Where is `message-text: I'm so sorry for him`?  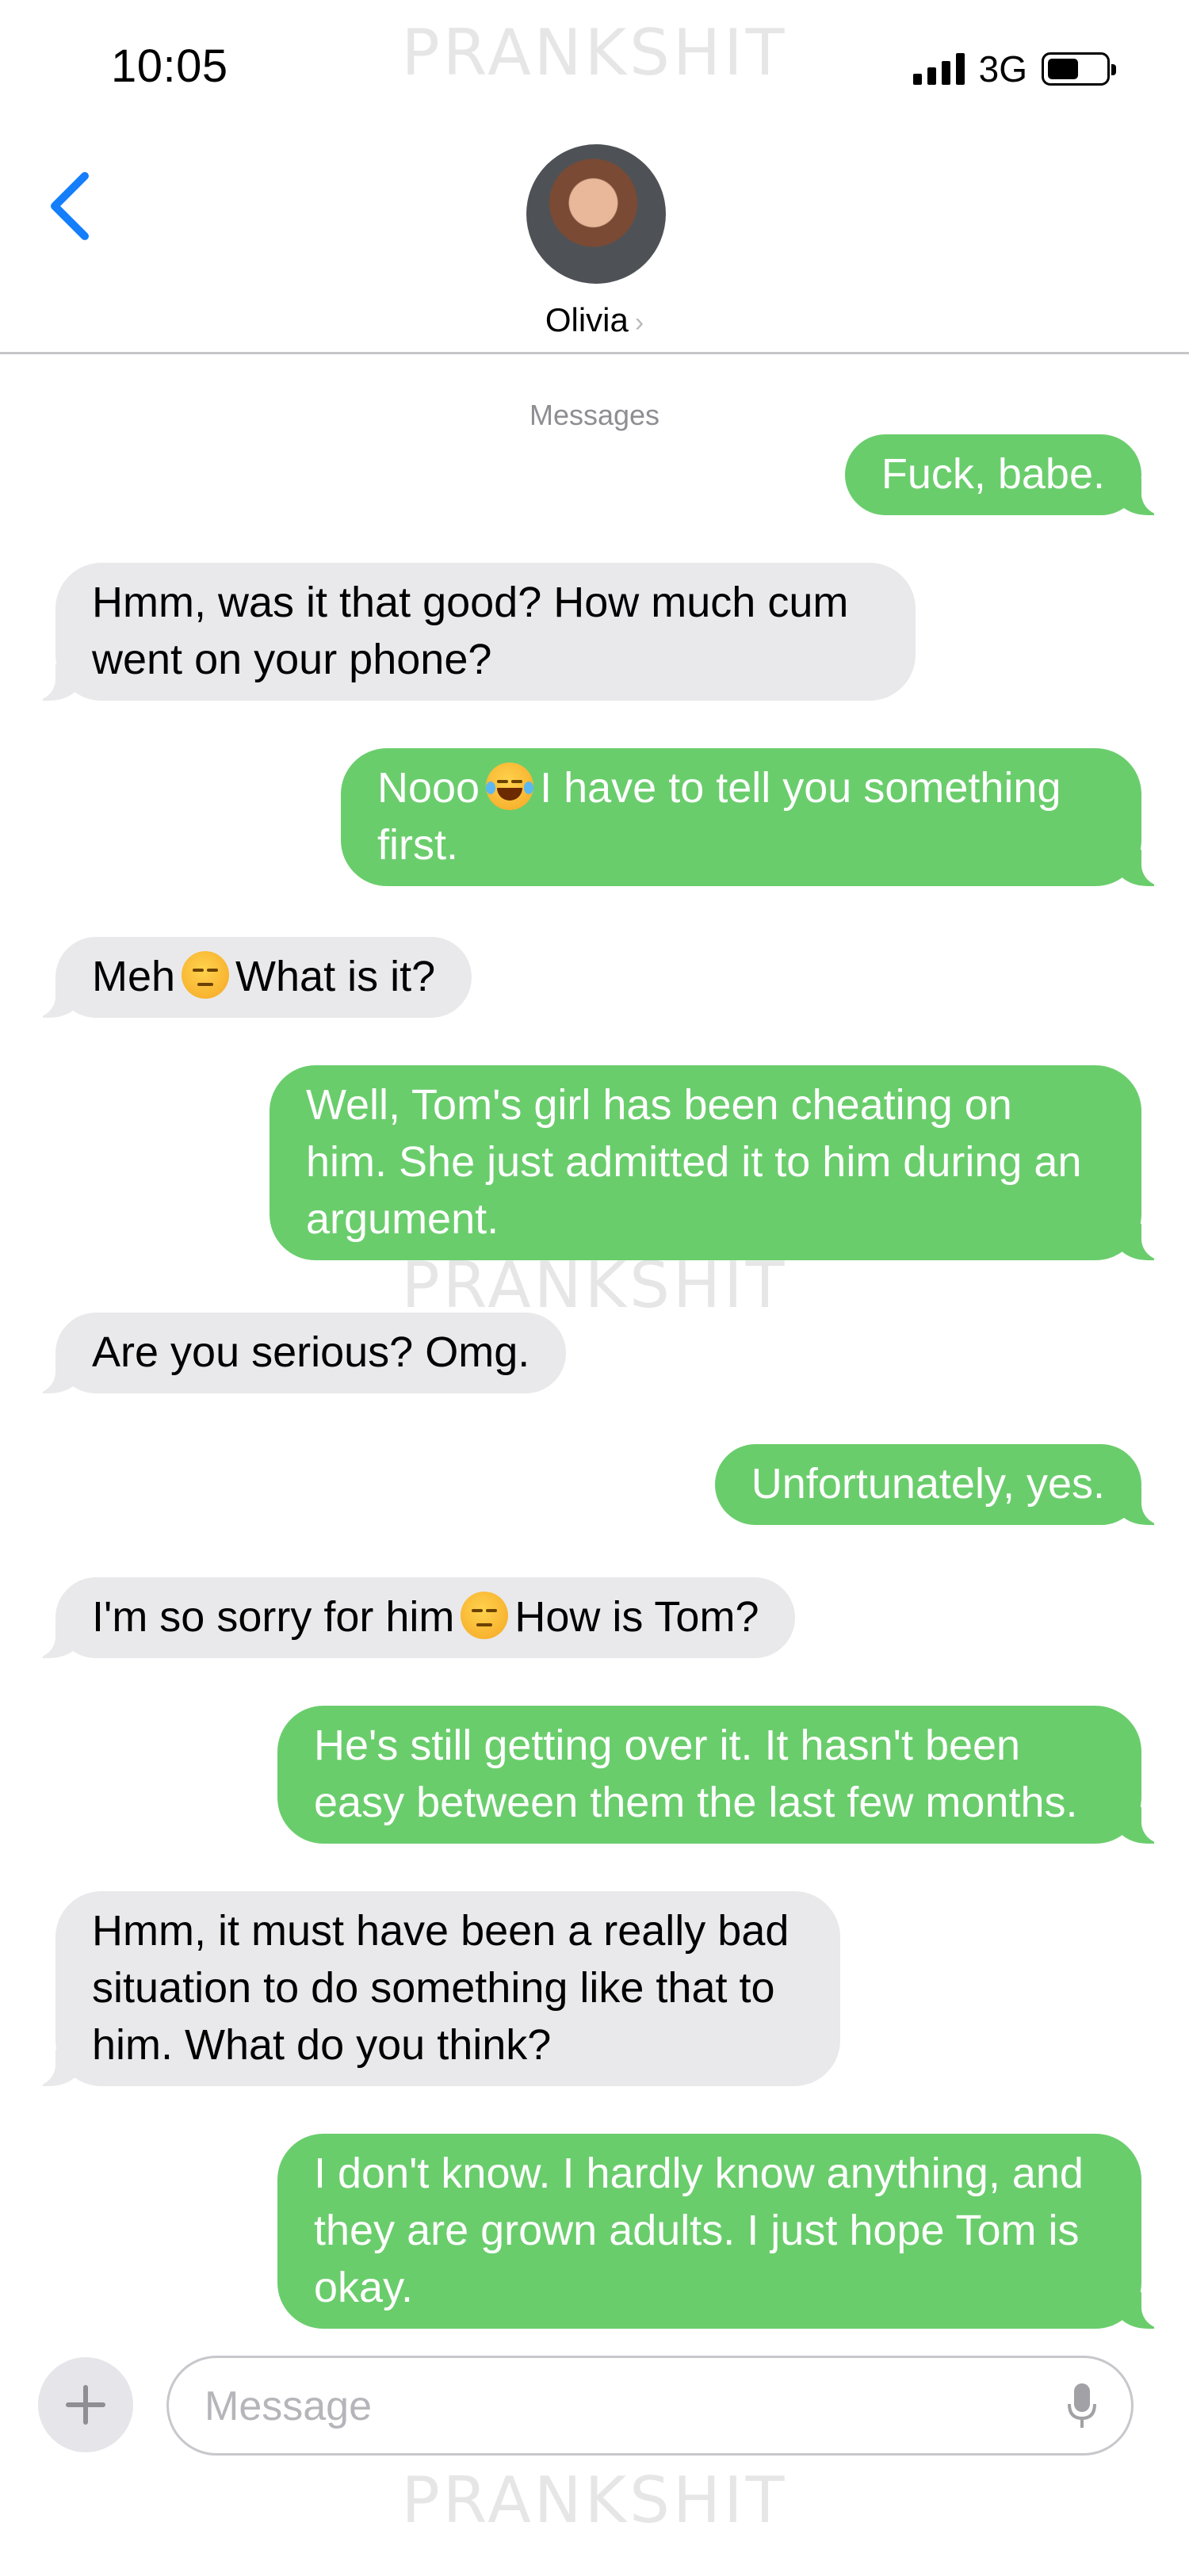
message-text: I'm so sorry for him is located at coordinates (273, 1617).